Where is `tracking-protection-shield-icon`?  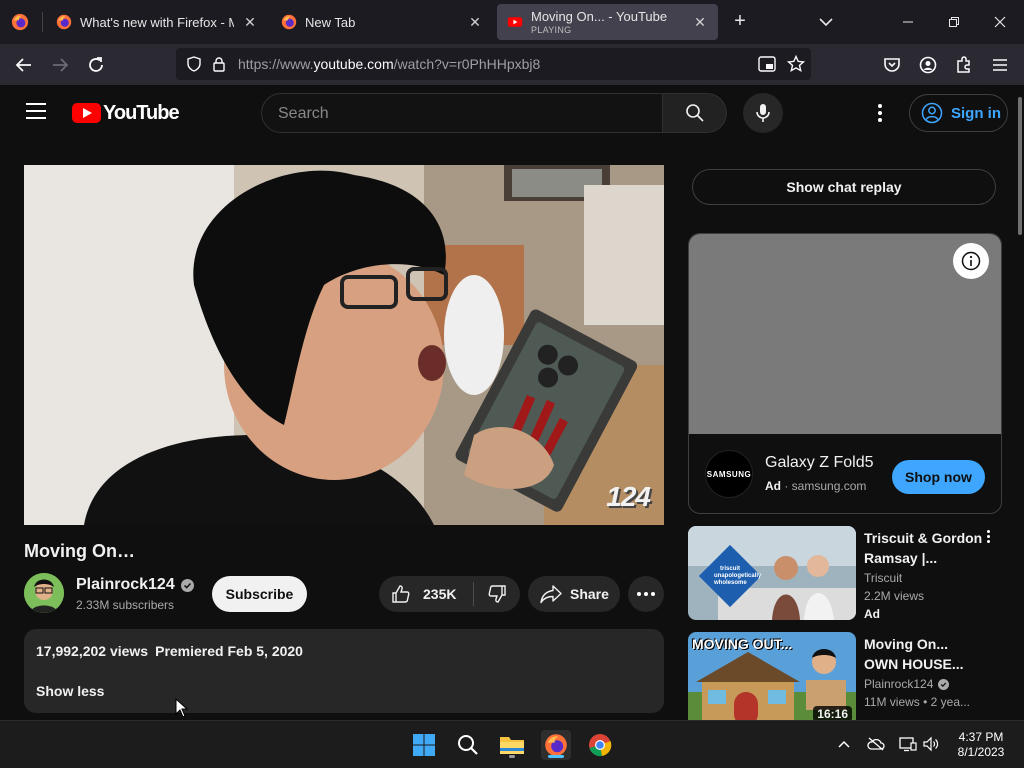 tracking-protection-shield-icon is located at coordinates (194, 66).